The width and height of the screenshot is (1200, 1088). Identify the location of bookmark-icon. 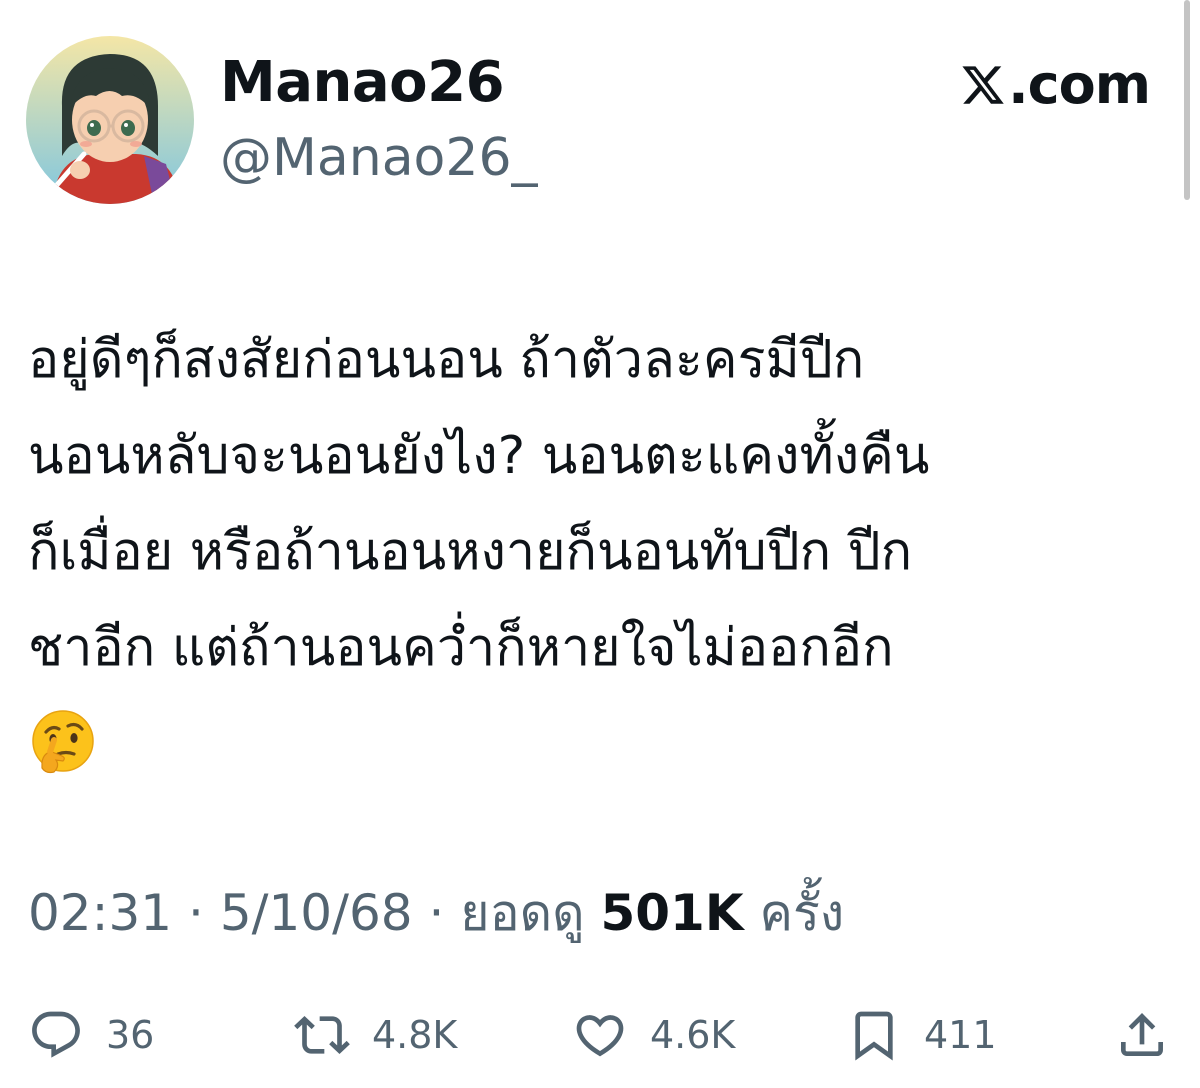
(874, 1035).